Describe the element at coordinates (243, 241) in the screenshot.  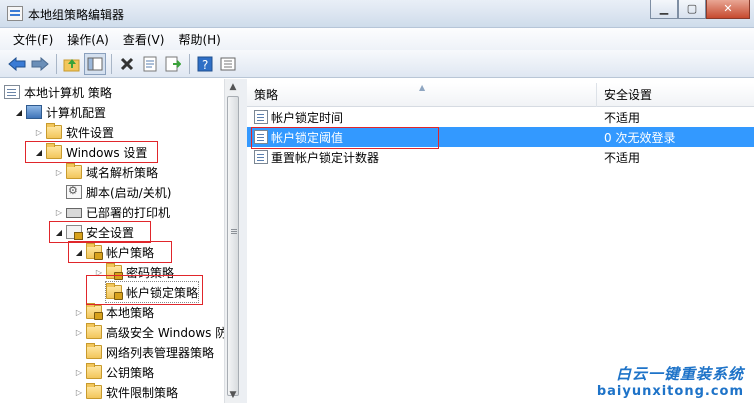
I see `pane-splitter` at that location.